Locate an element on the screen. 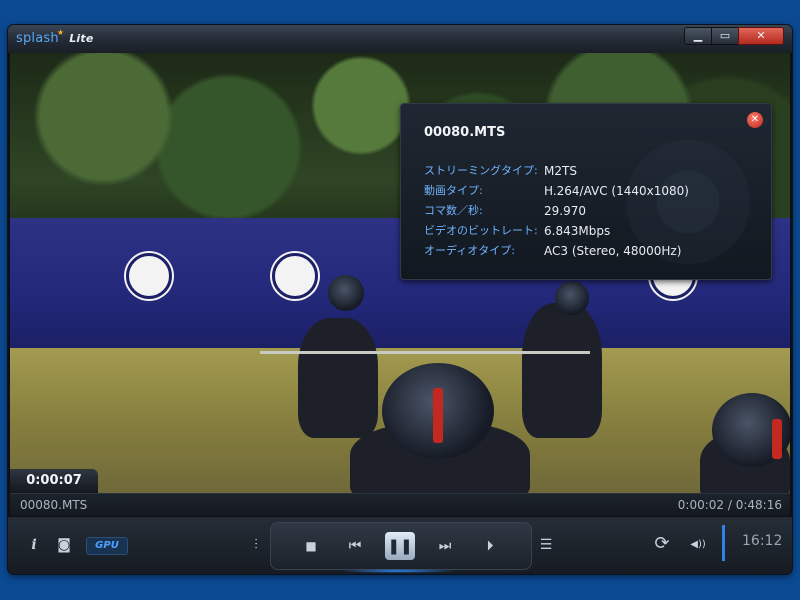  control-bar: i ◙ GPU ⫶ ■ ⏮ ❚❚ ⏭ ⏵ ☰ ⟳ ◀)) 16:12 is located at coordinates (400, 545).